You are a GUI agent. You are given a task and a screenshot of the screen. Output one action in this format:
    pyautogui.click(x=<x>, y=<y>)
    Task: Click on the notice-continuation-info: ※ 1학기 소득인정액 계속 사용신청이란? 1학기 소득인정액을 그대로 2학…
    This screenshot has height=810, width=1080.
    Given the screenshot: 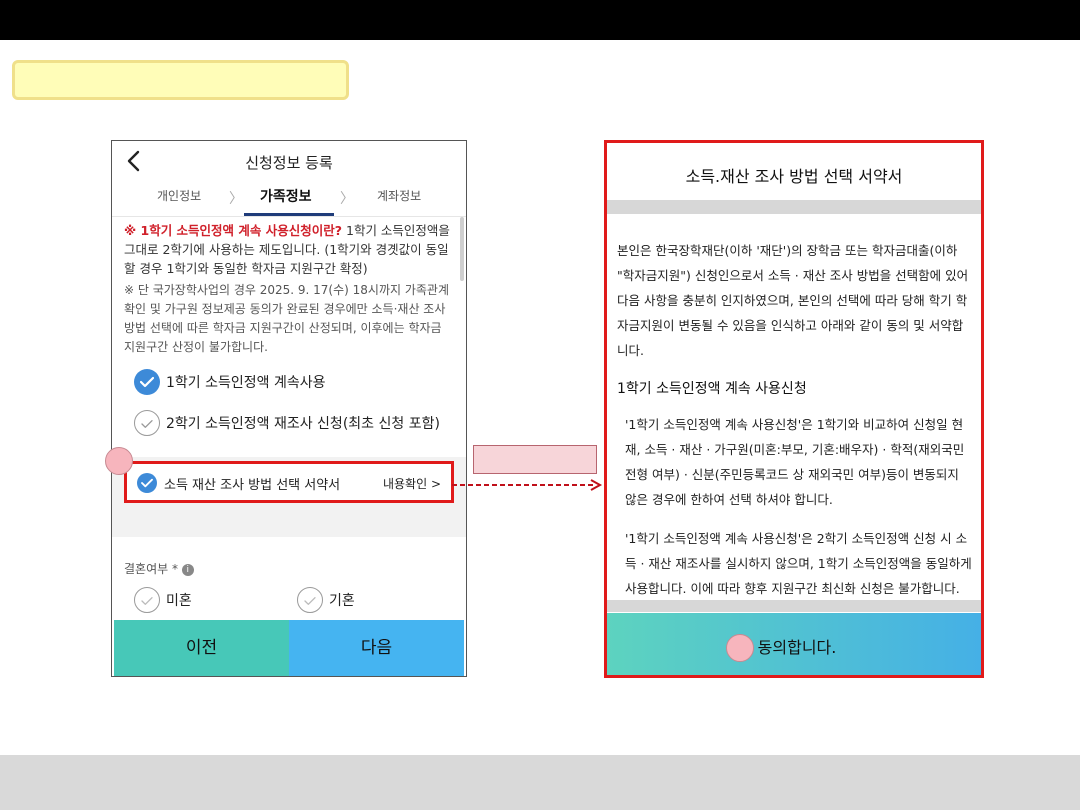 What is the action you would take?
    pyautogui.click(x=289, y=249)
    